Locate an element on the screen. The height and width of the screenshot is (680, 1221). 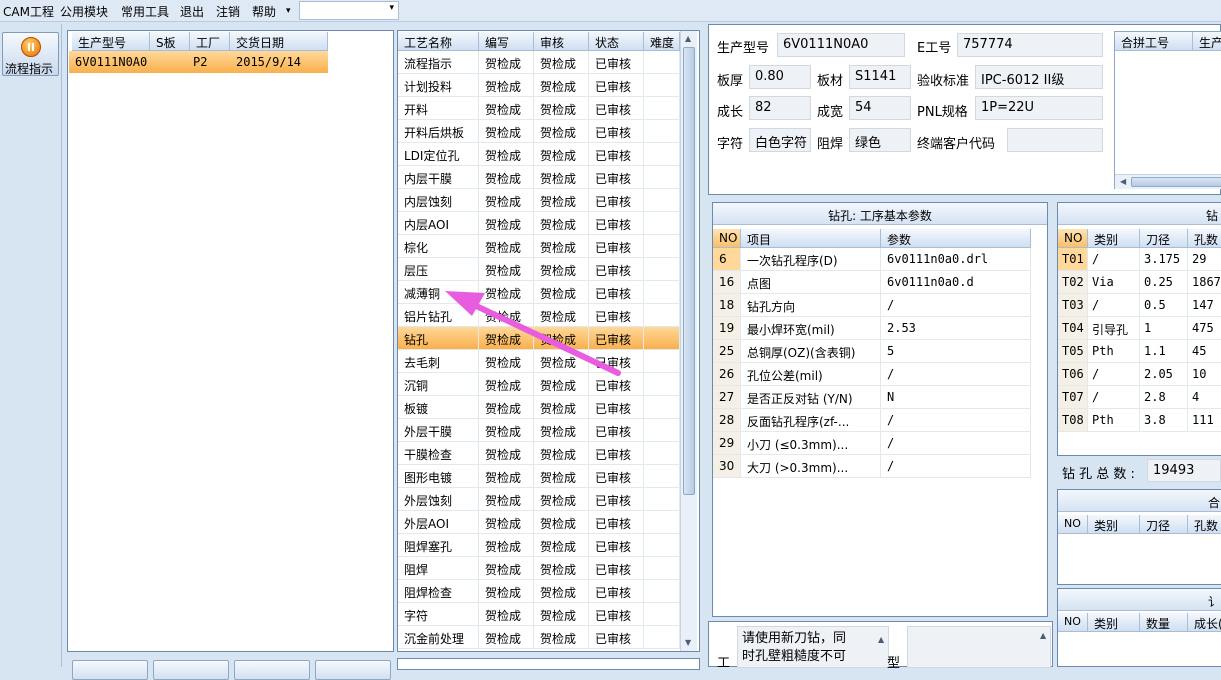
param-value-cell: 6v0111n0a0.drl is located at coordinates (956, 259).